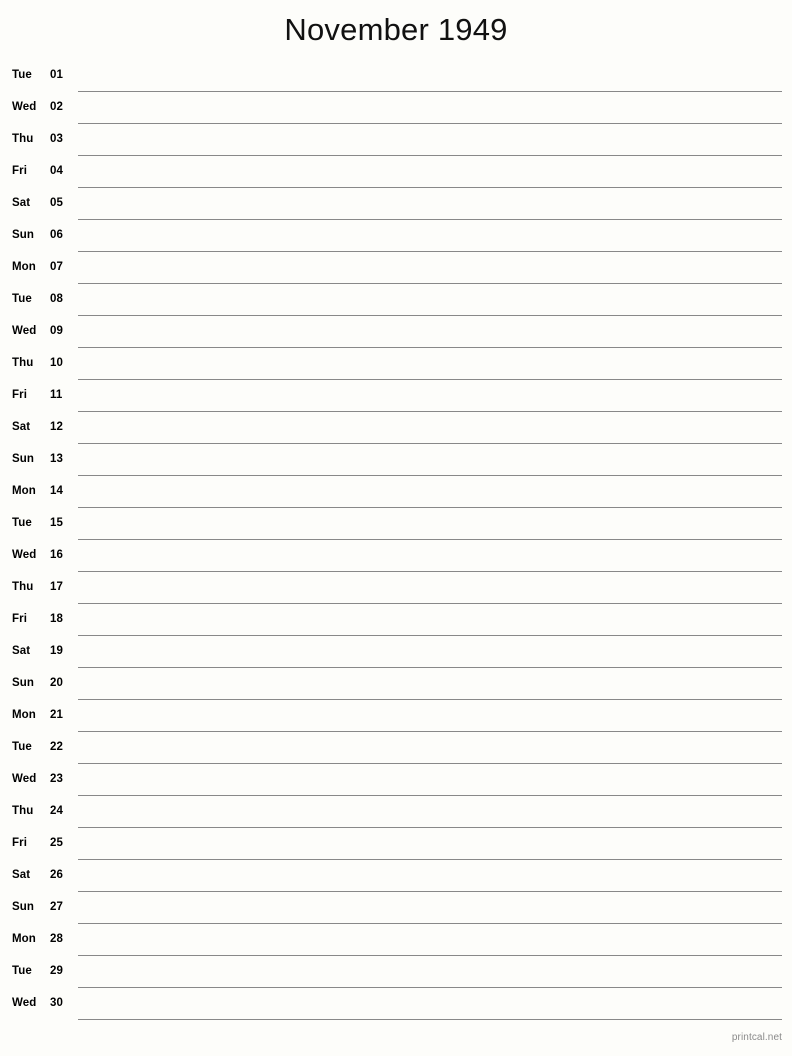 The image size is (792, 1056). I want to click on day-number-label: 25, so click(56, 843).